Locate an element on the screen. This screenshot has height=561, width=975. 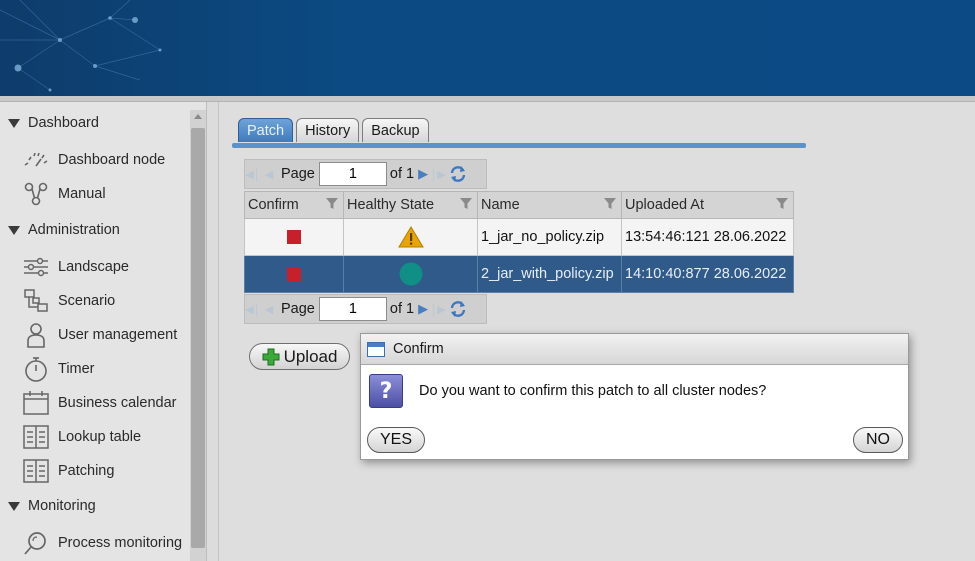
sidebar-item-business-calendar: Business calendar is located at coordinates (99, 403).